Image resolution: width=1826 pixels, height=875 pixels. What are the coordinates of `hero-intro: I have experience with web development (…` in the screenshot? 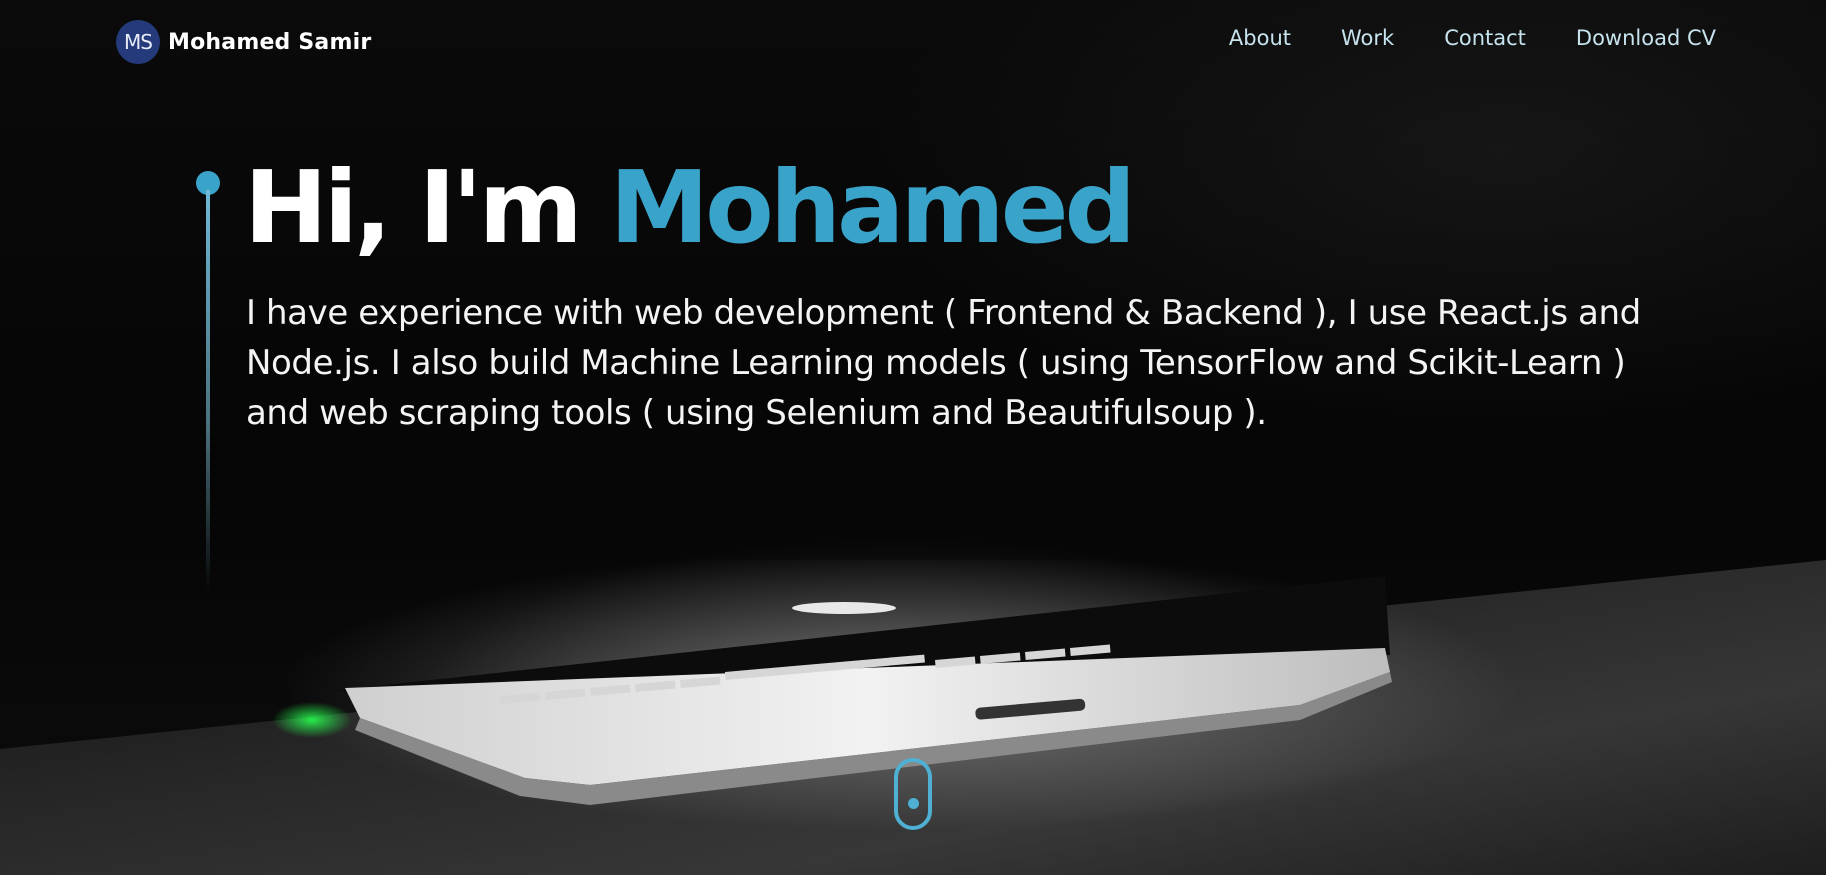 It's located at (943, 363).